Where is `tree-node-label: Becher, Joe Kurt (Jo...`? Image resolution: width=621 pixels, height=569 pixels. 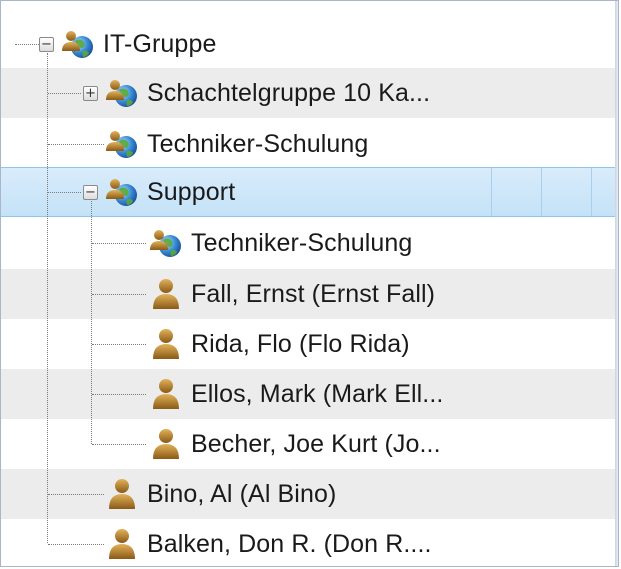 tree-node-label: Becher, Joe Kurt (Jo... is located at coordinates (316, 443).